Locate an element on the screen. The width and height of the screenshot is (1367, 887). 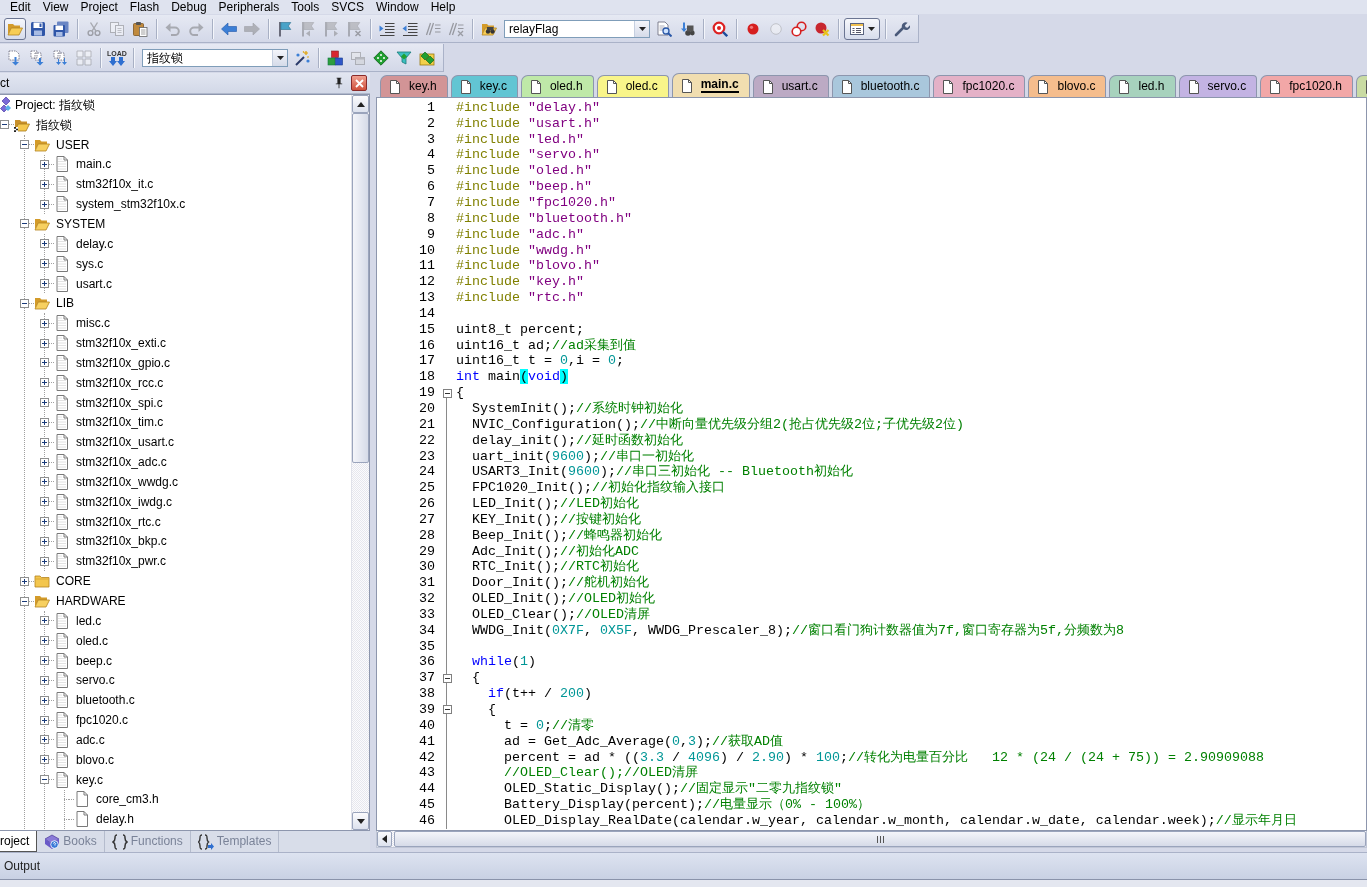
scroll-down-button is located at coordinates (360, 821).